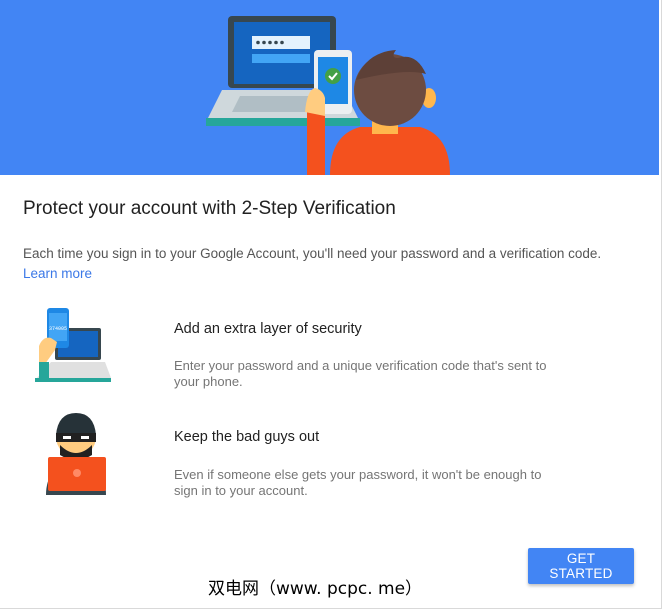 This screenshot has height=610, width=663. I want to click on phone-code-text: 374005, so click(58, 329).